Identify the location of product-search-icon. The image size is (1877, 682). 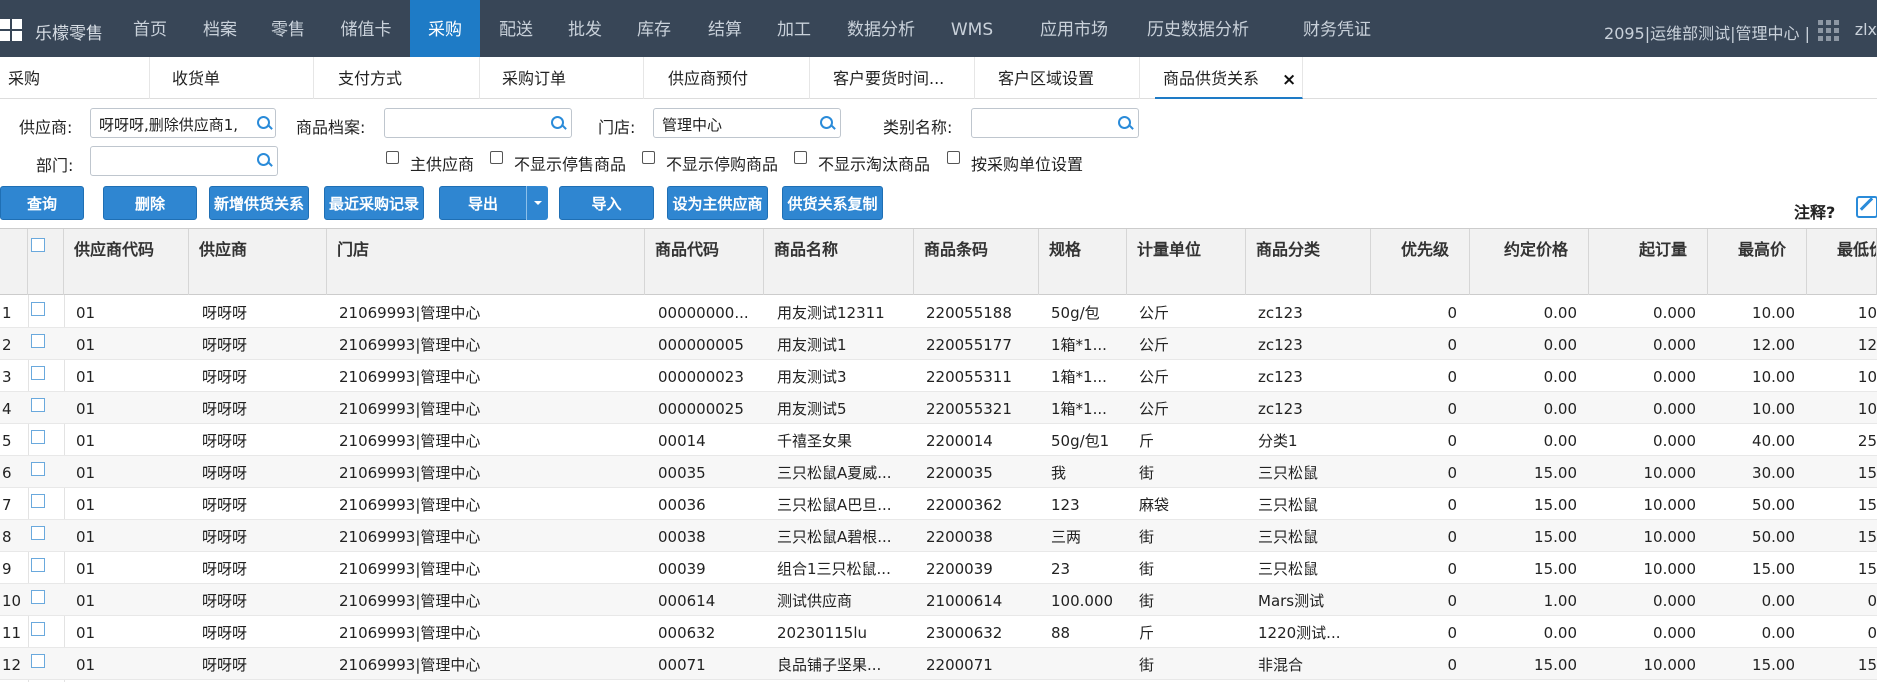
(558, 123).